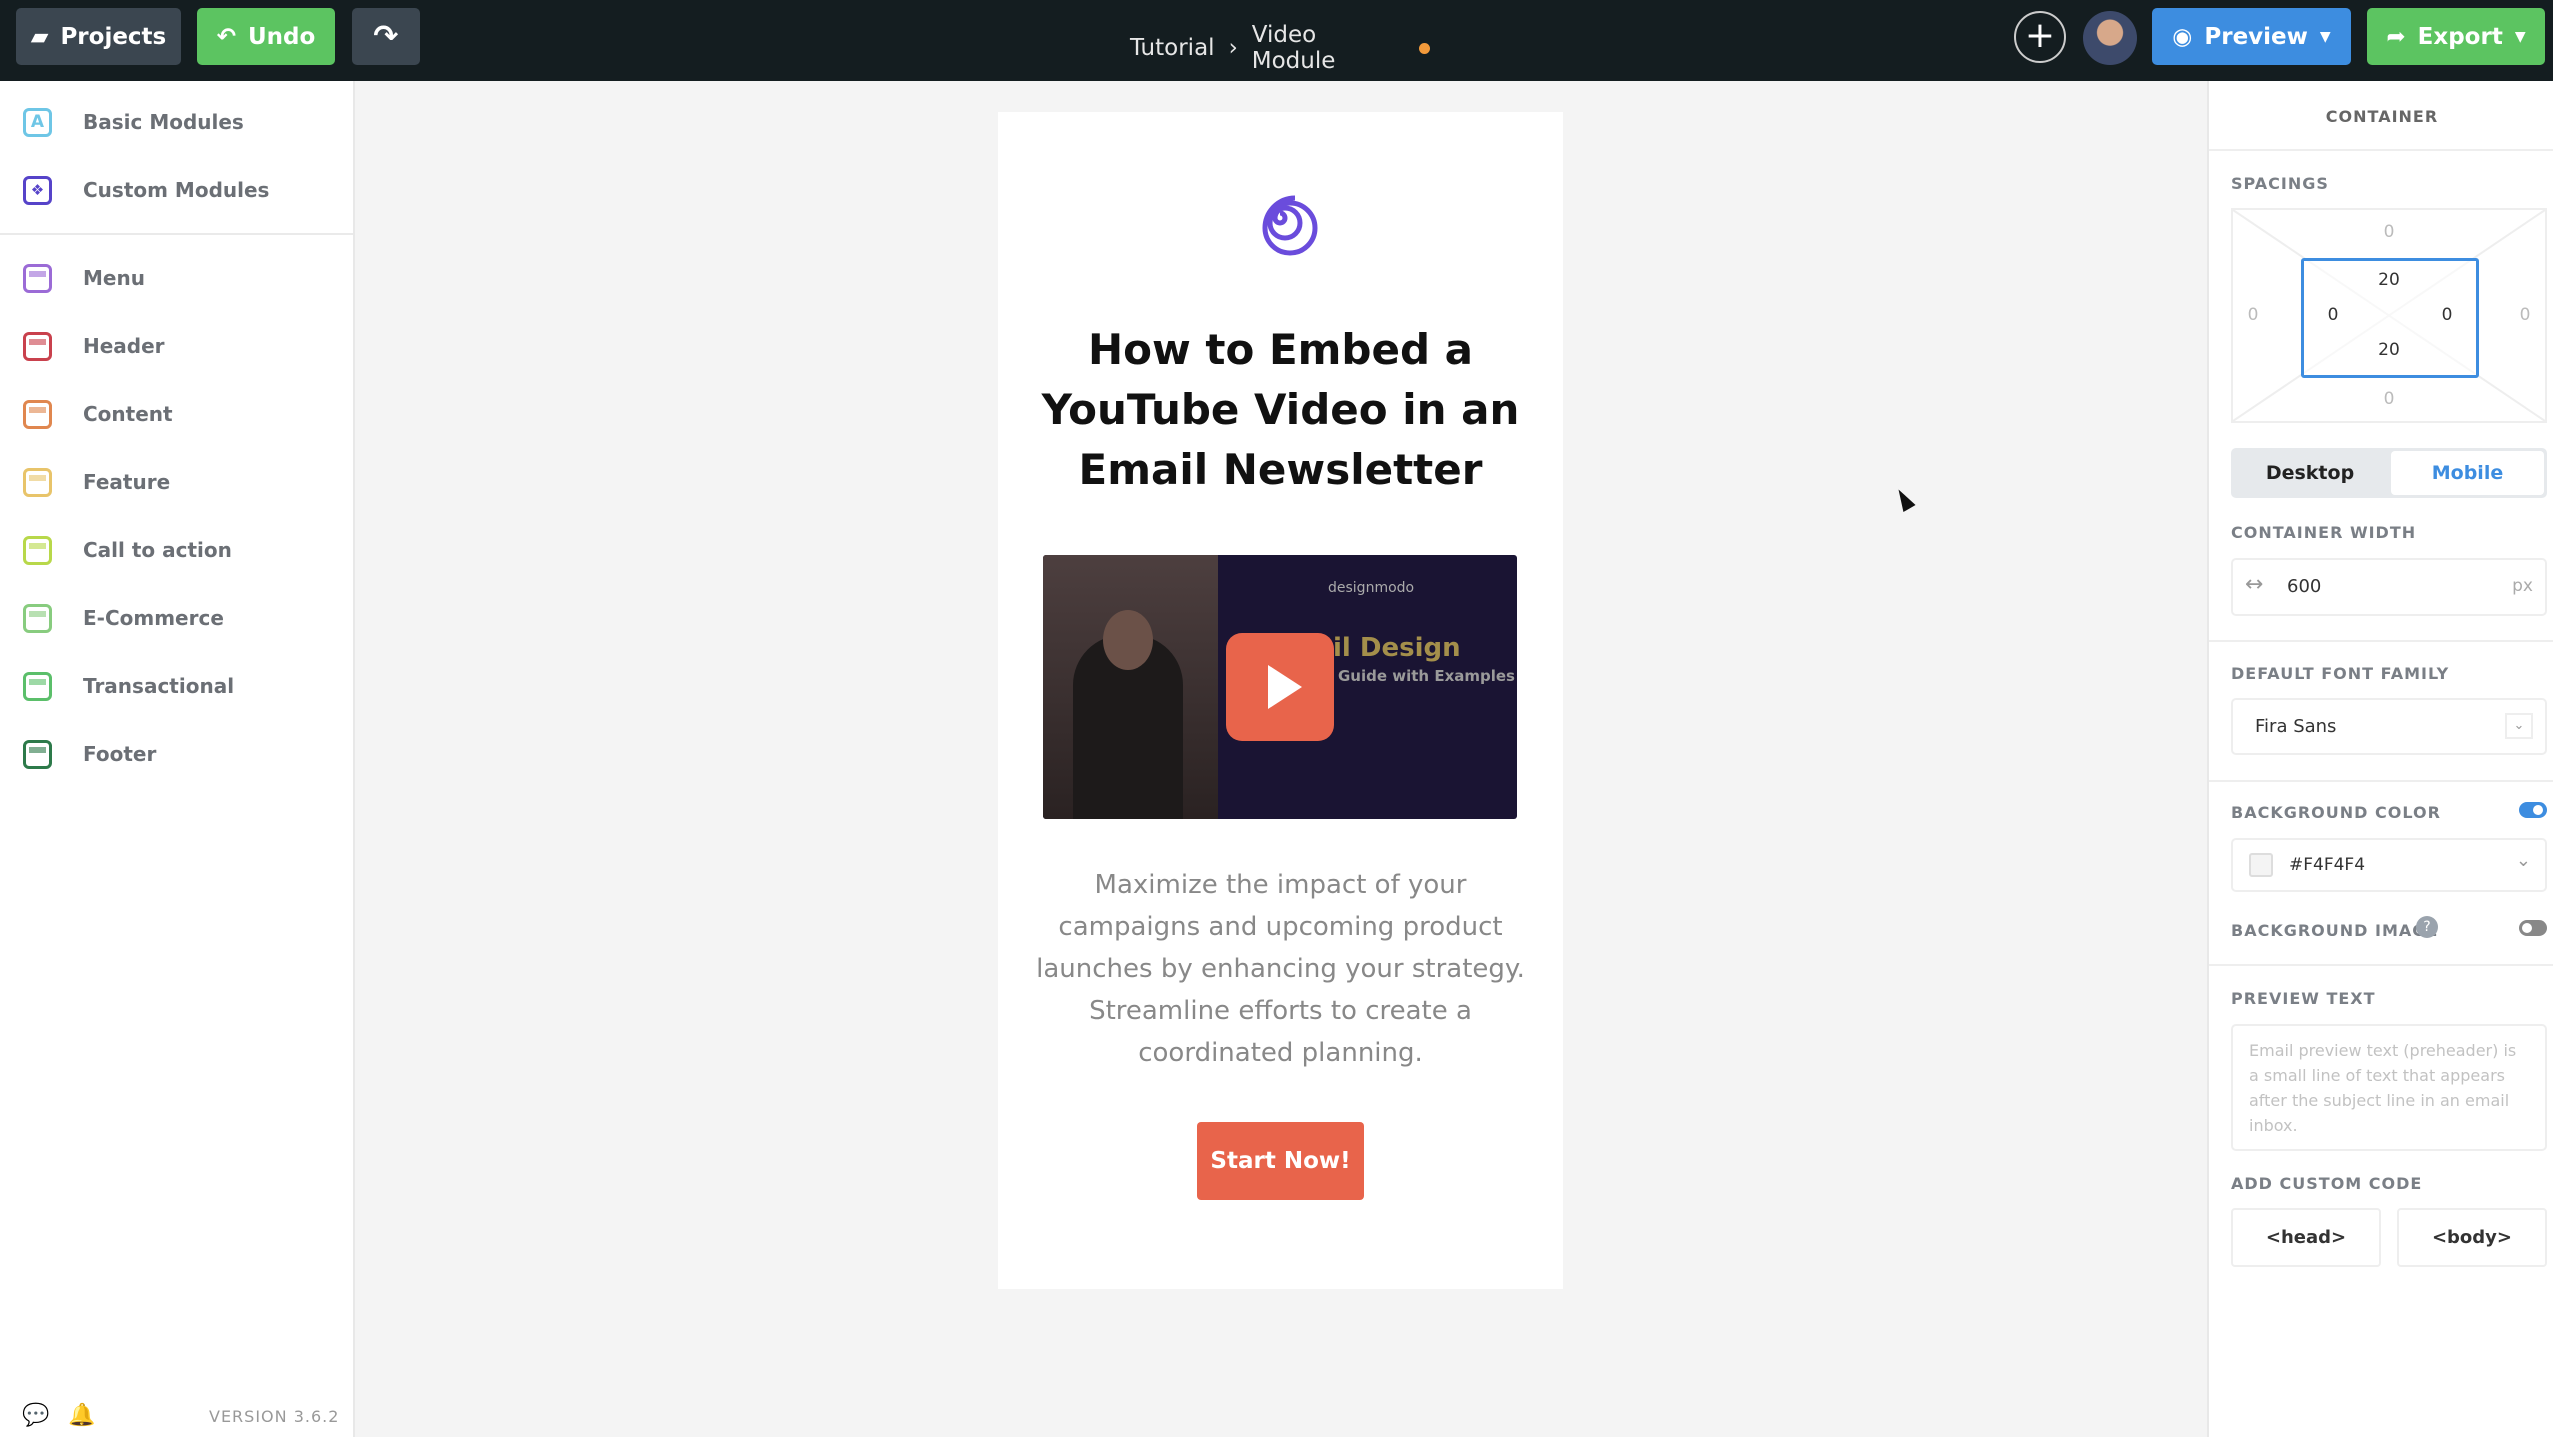 Image resolution: width=2553 pixels, height=1437 pixels. I want to click on head-code-button: <head>, so click(2306, 1237).